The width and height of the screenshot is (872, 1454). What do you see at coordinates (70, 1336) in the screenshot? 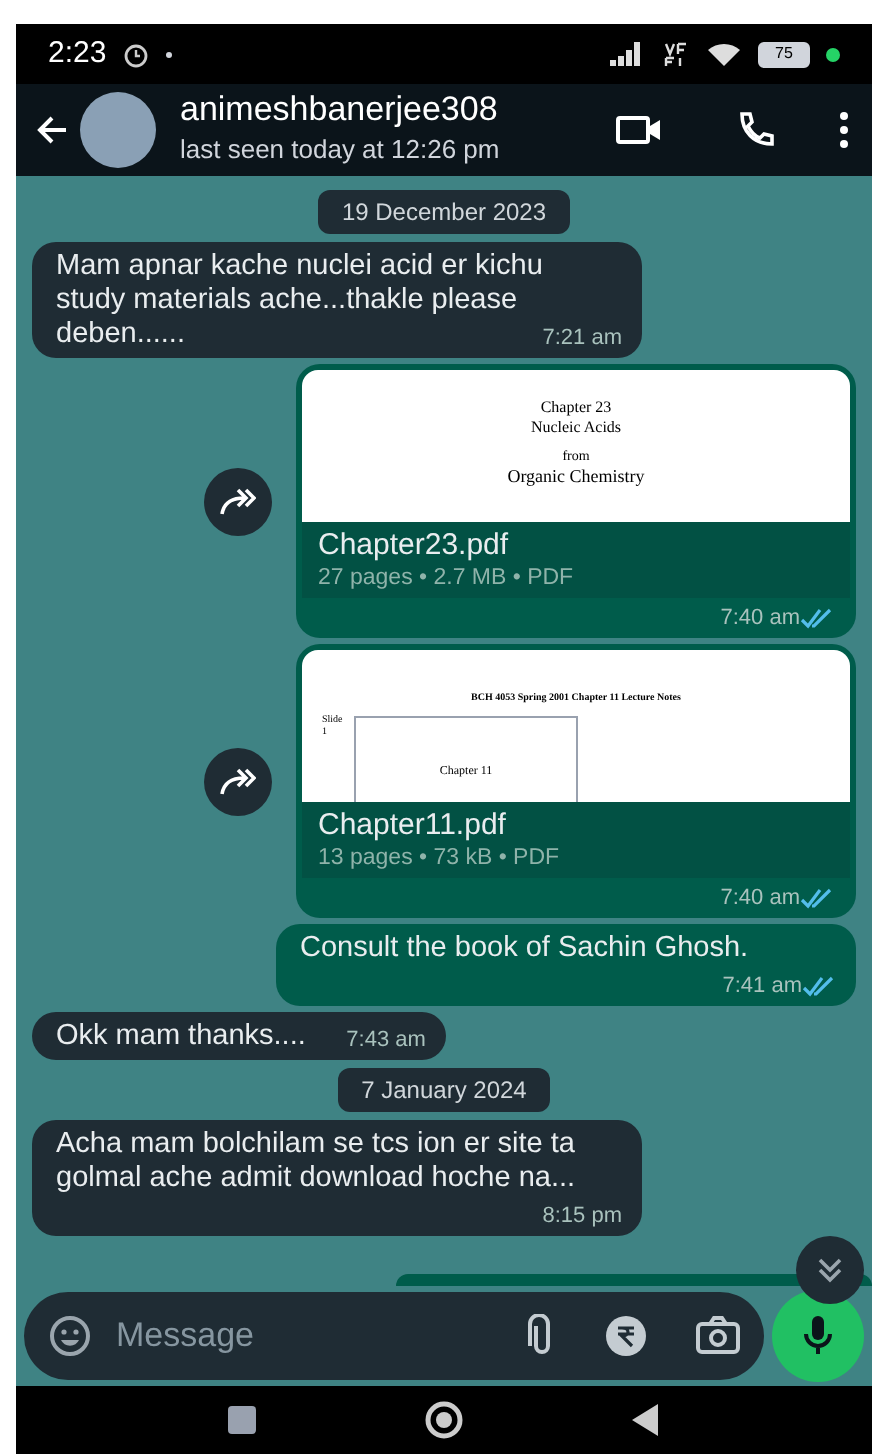
I see `emoji-icon` at bounding box center [70, 1336].